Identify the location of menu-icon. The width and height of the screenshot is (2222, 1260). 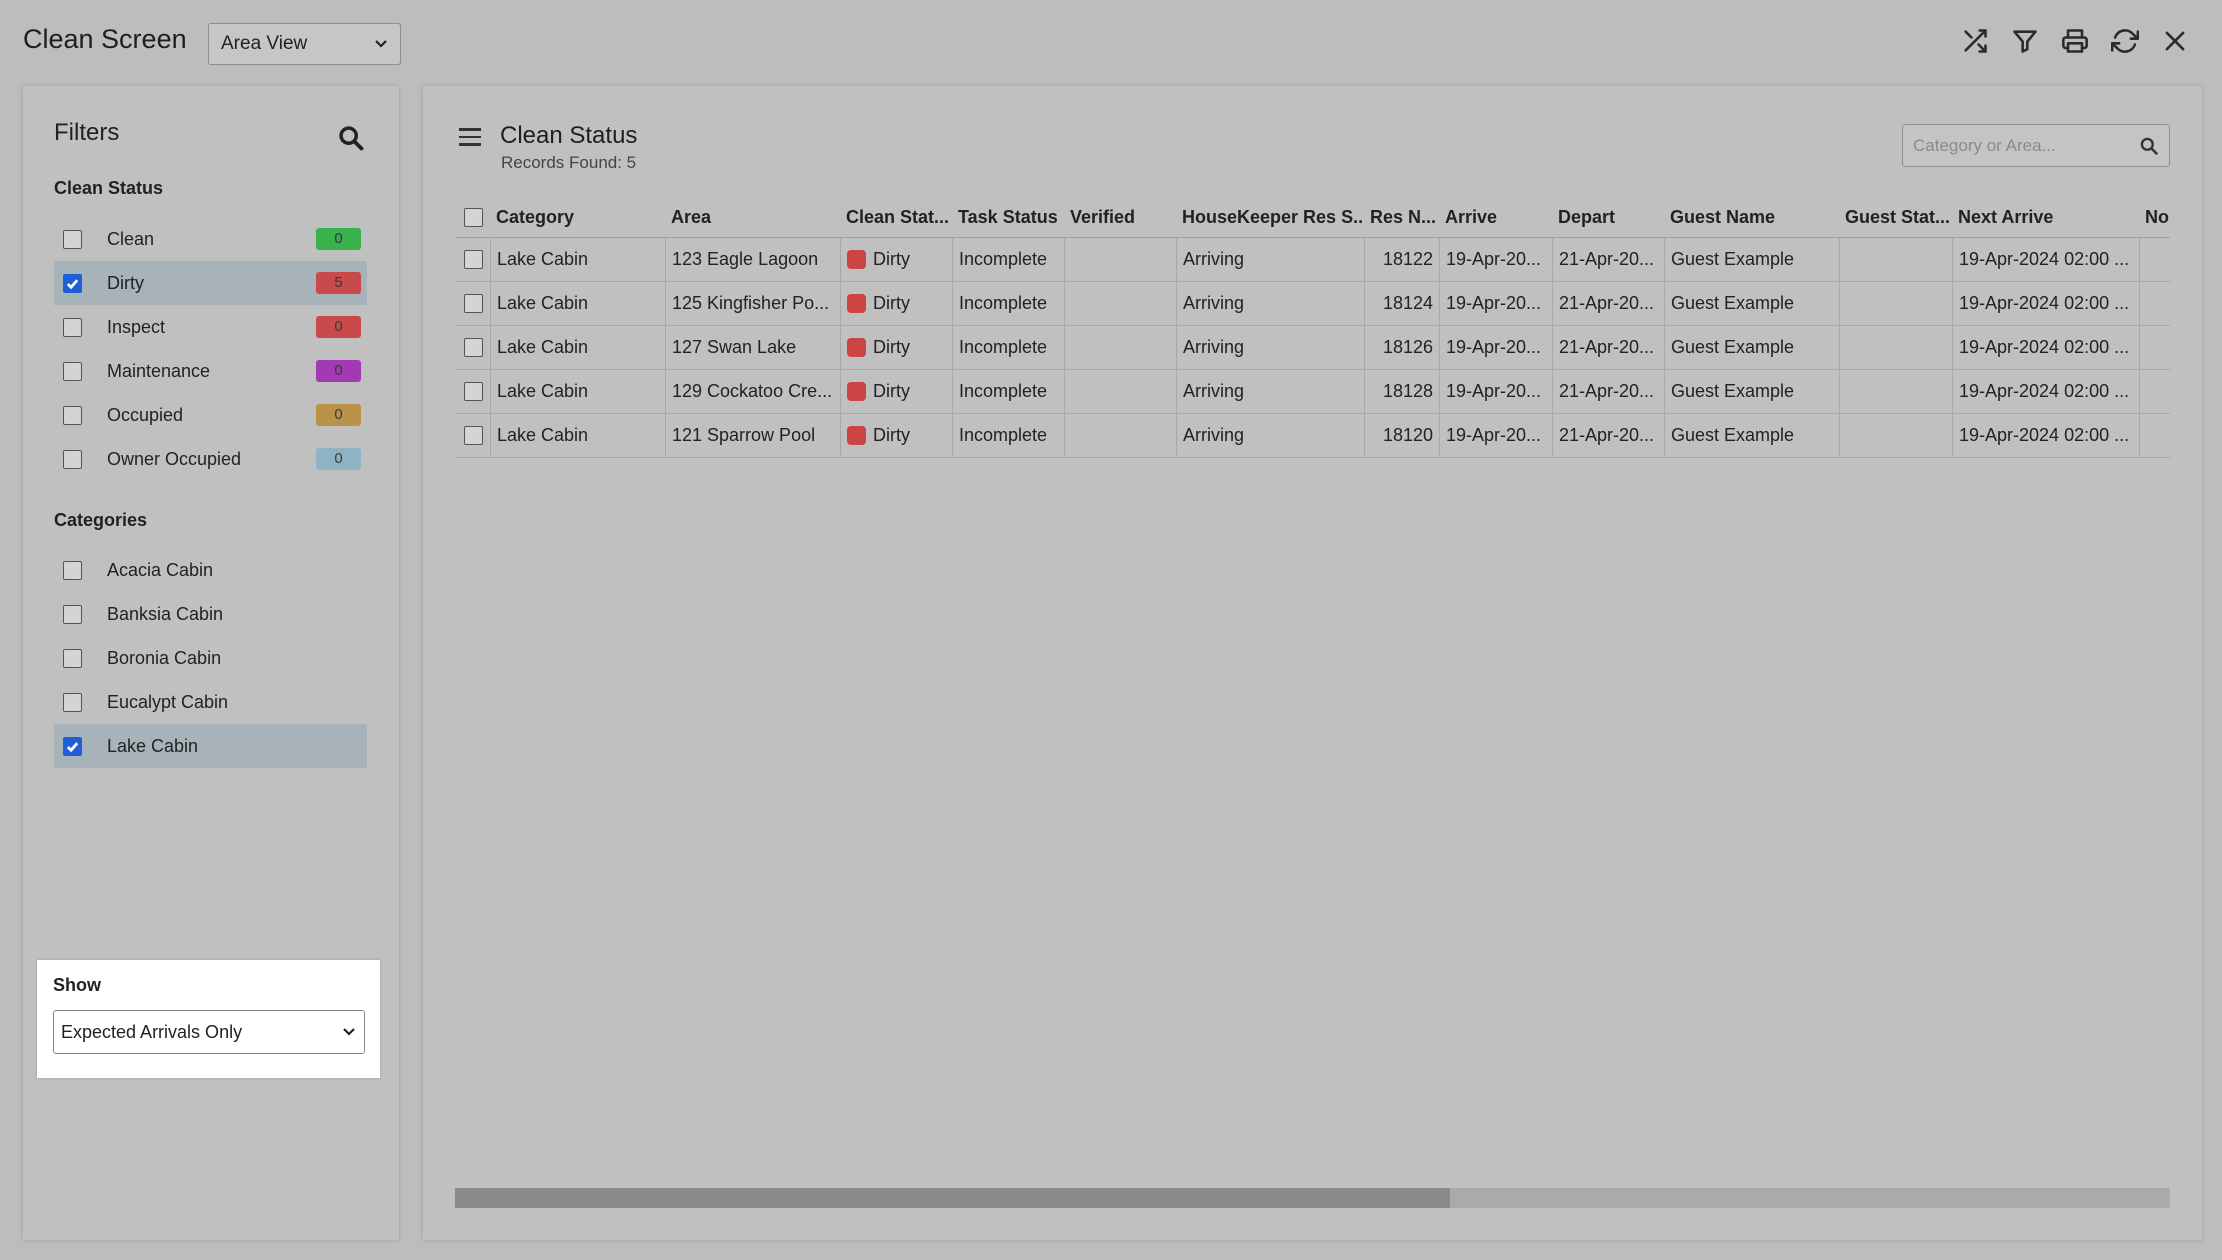
(470, 137).